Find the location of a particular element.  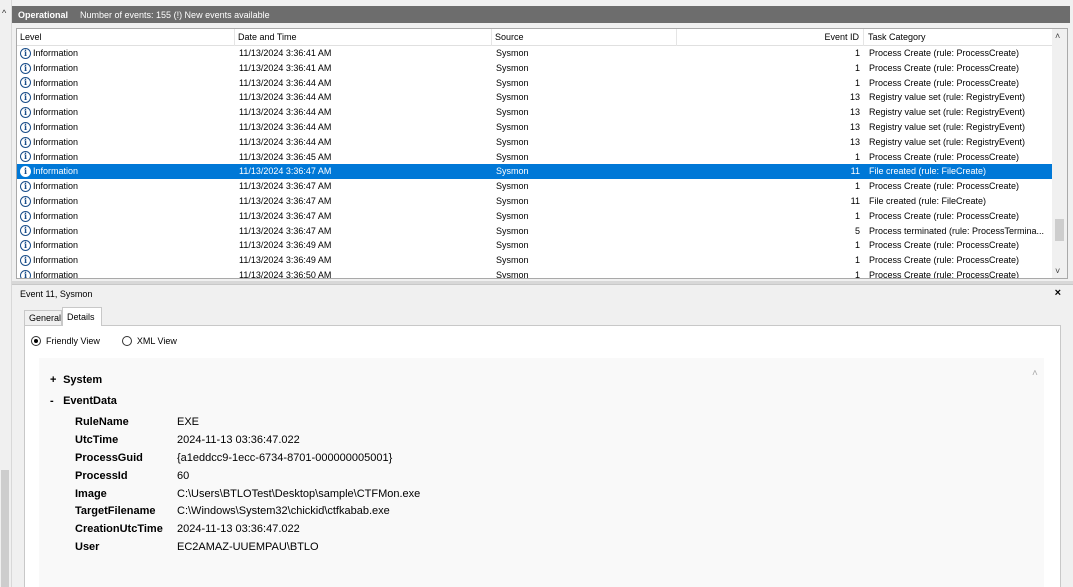

xml-view-label: XML View is located at coordinates (156, 341).